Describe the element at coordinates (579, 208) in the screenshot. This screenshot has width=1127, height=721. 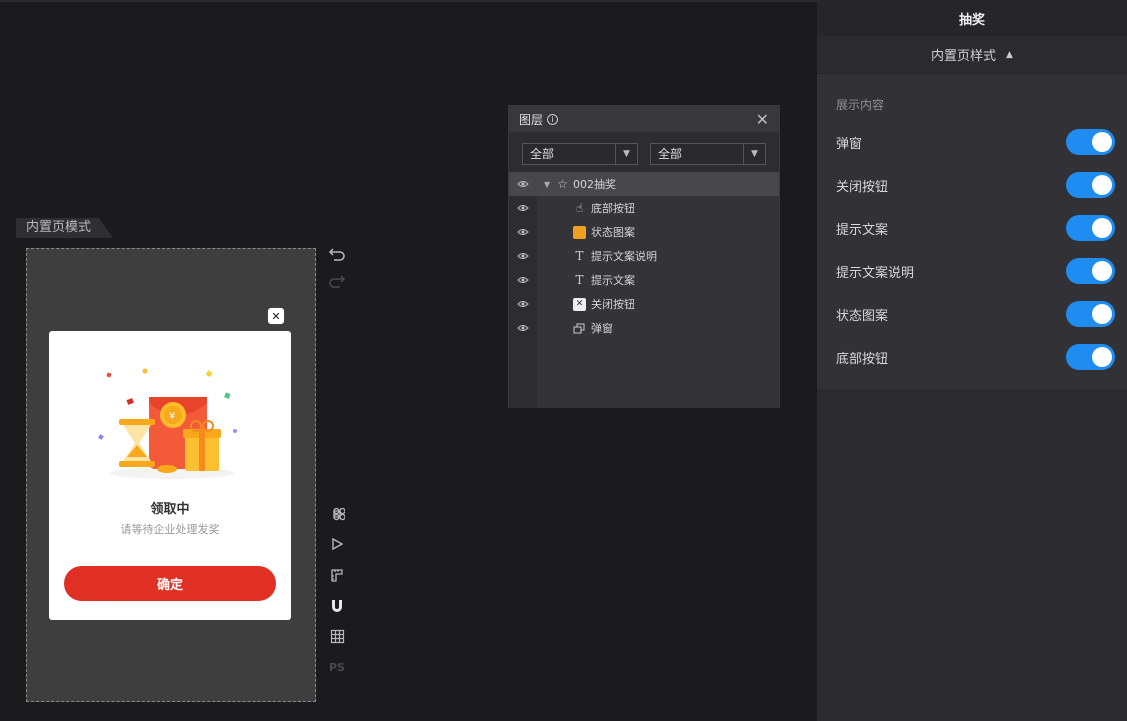
I see `hand-icon: ☝` at that location.